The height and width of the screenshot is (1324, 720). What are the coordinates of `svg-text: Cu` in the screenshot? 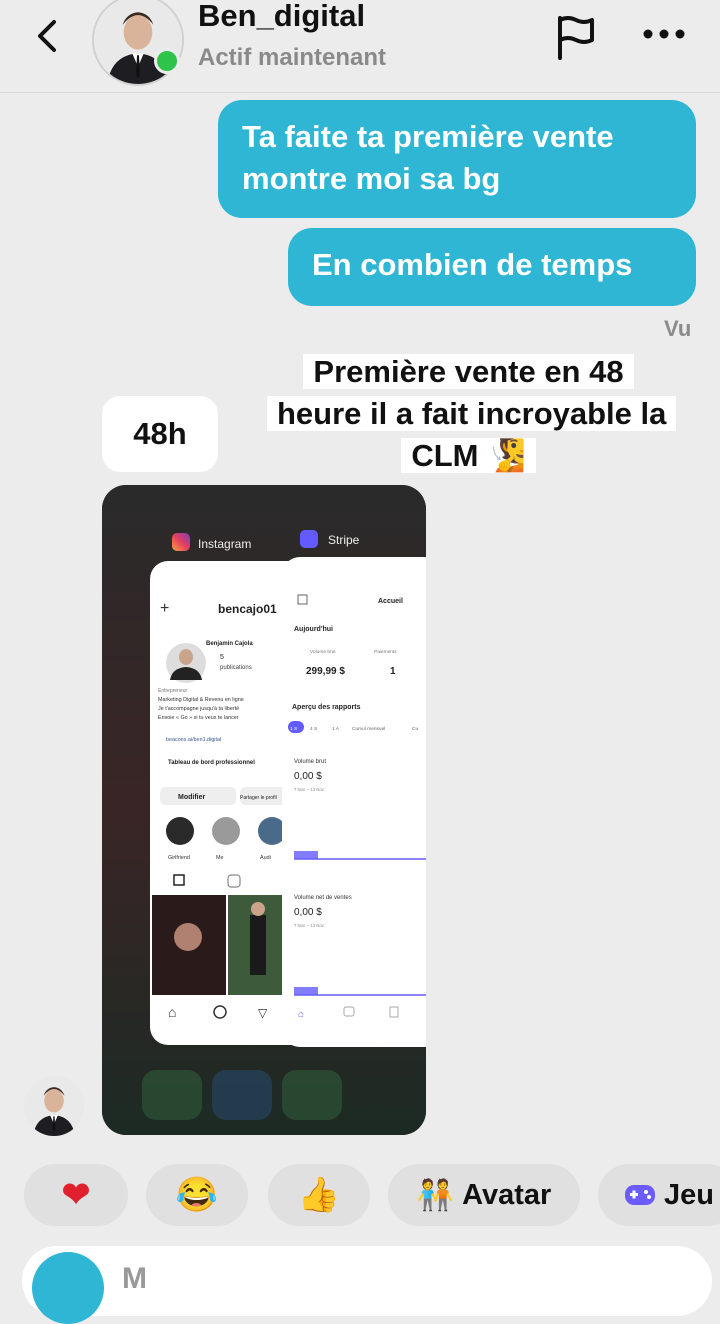 It's located at (415, 729).